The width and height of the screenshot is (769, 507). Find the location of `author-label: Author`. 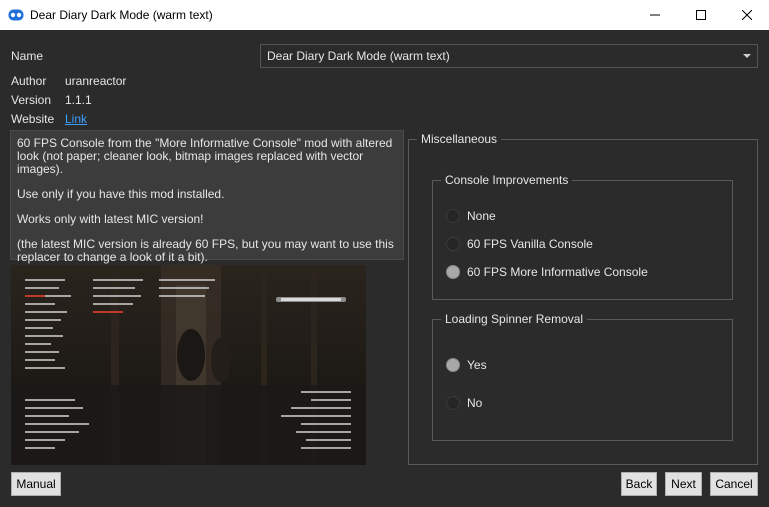

author-label: Author is located at coordinates (29, 81).